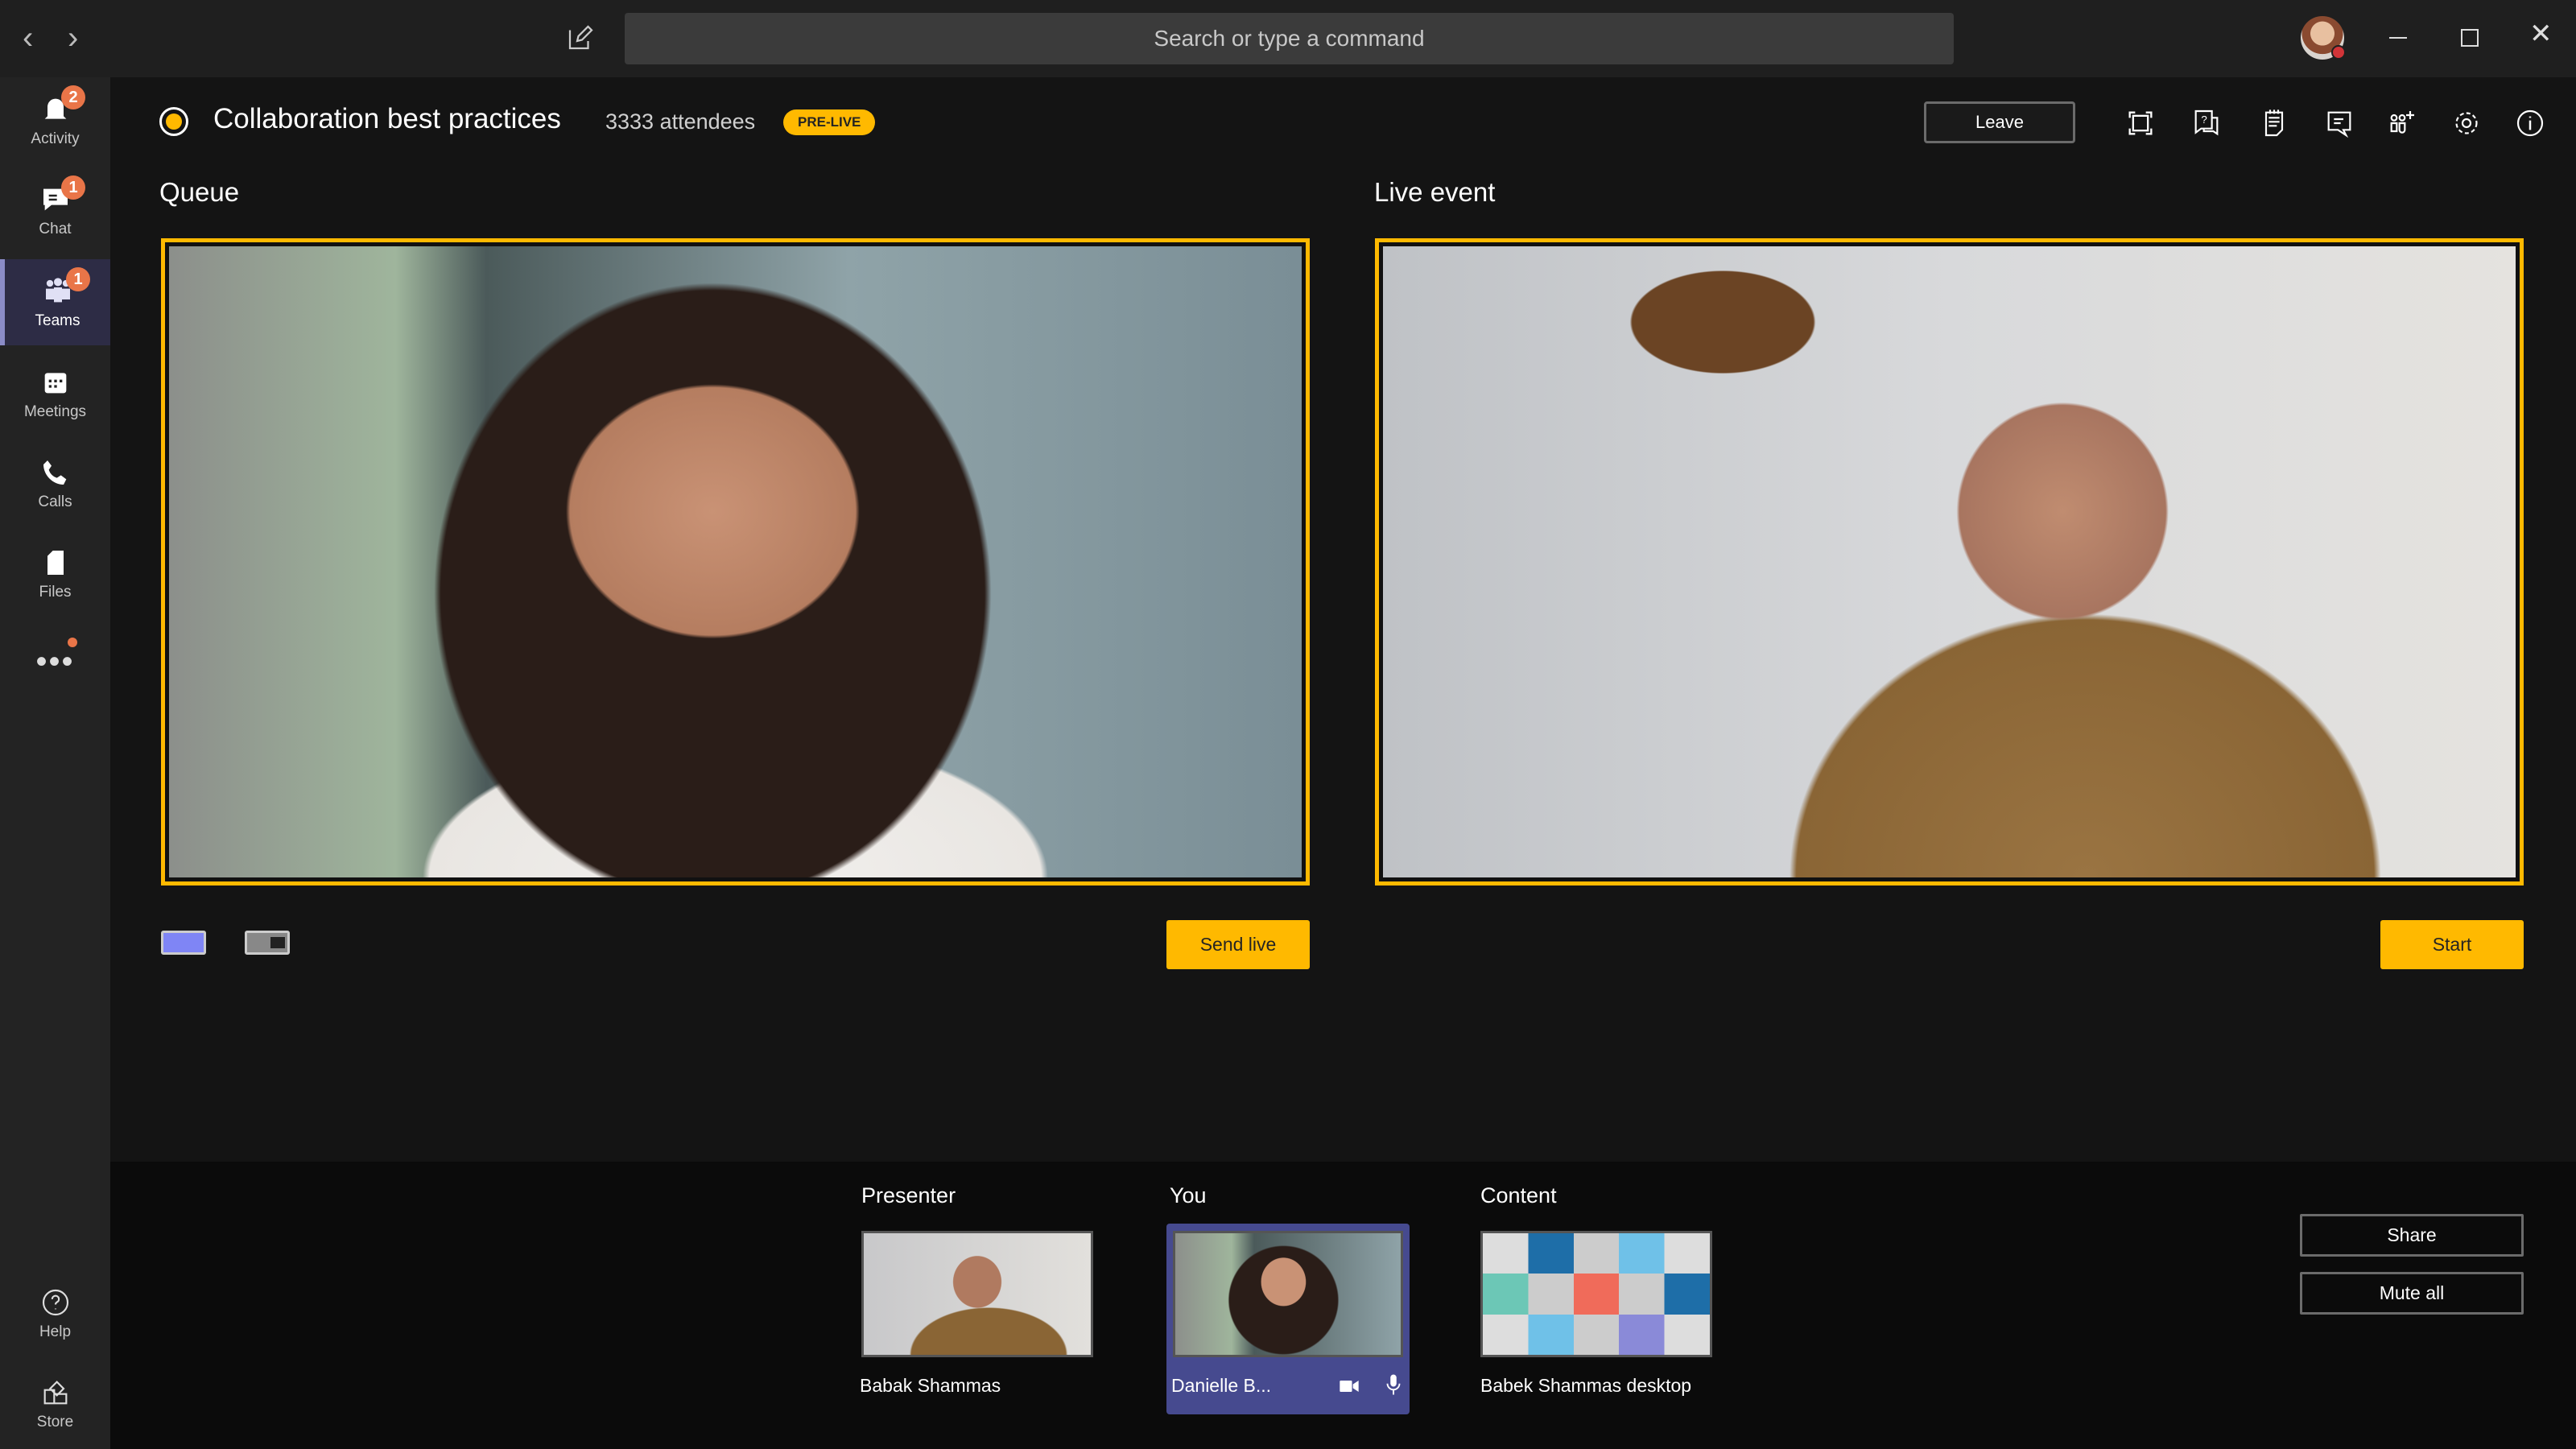 Image resolution: width=2576 pixels, height=1449 pixels. Describe the element at coordinates (55, 501) in the screenshot. I see `rail-label: Calls` at that location.